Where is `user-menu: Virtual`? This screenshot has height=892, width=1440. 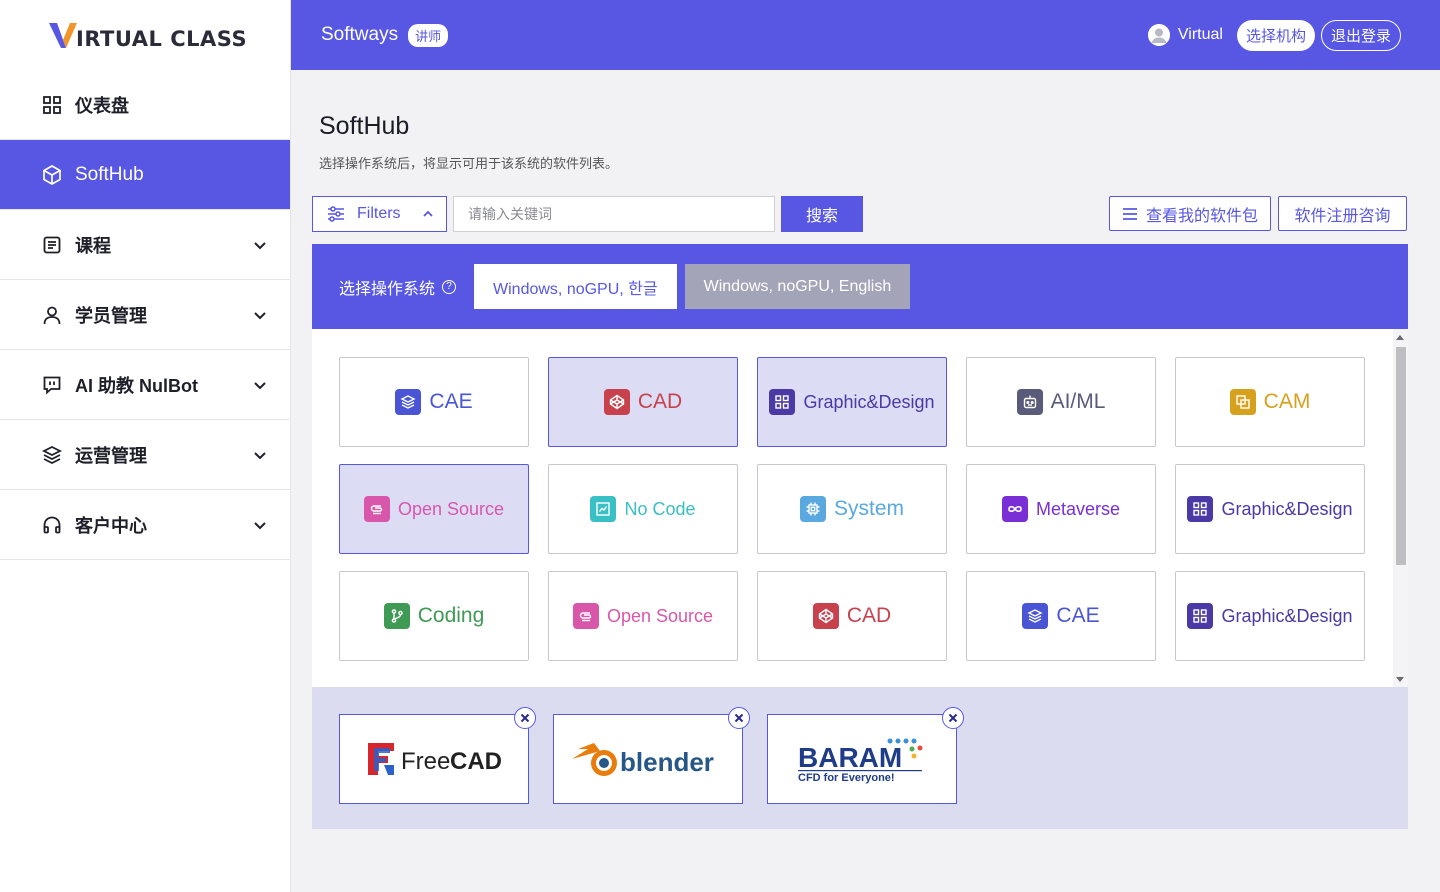 user-menu: Virtual is located at coordinates (1185, 35).